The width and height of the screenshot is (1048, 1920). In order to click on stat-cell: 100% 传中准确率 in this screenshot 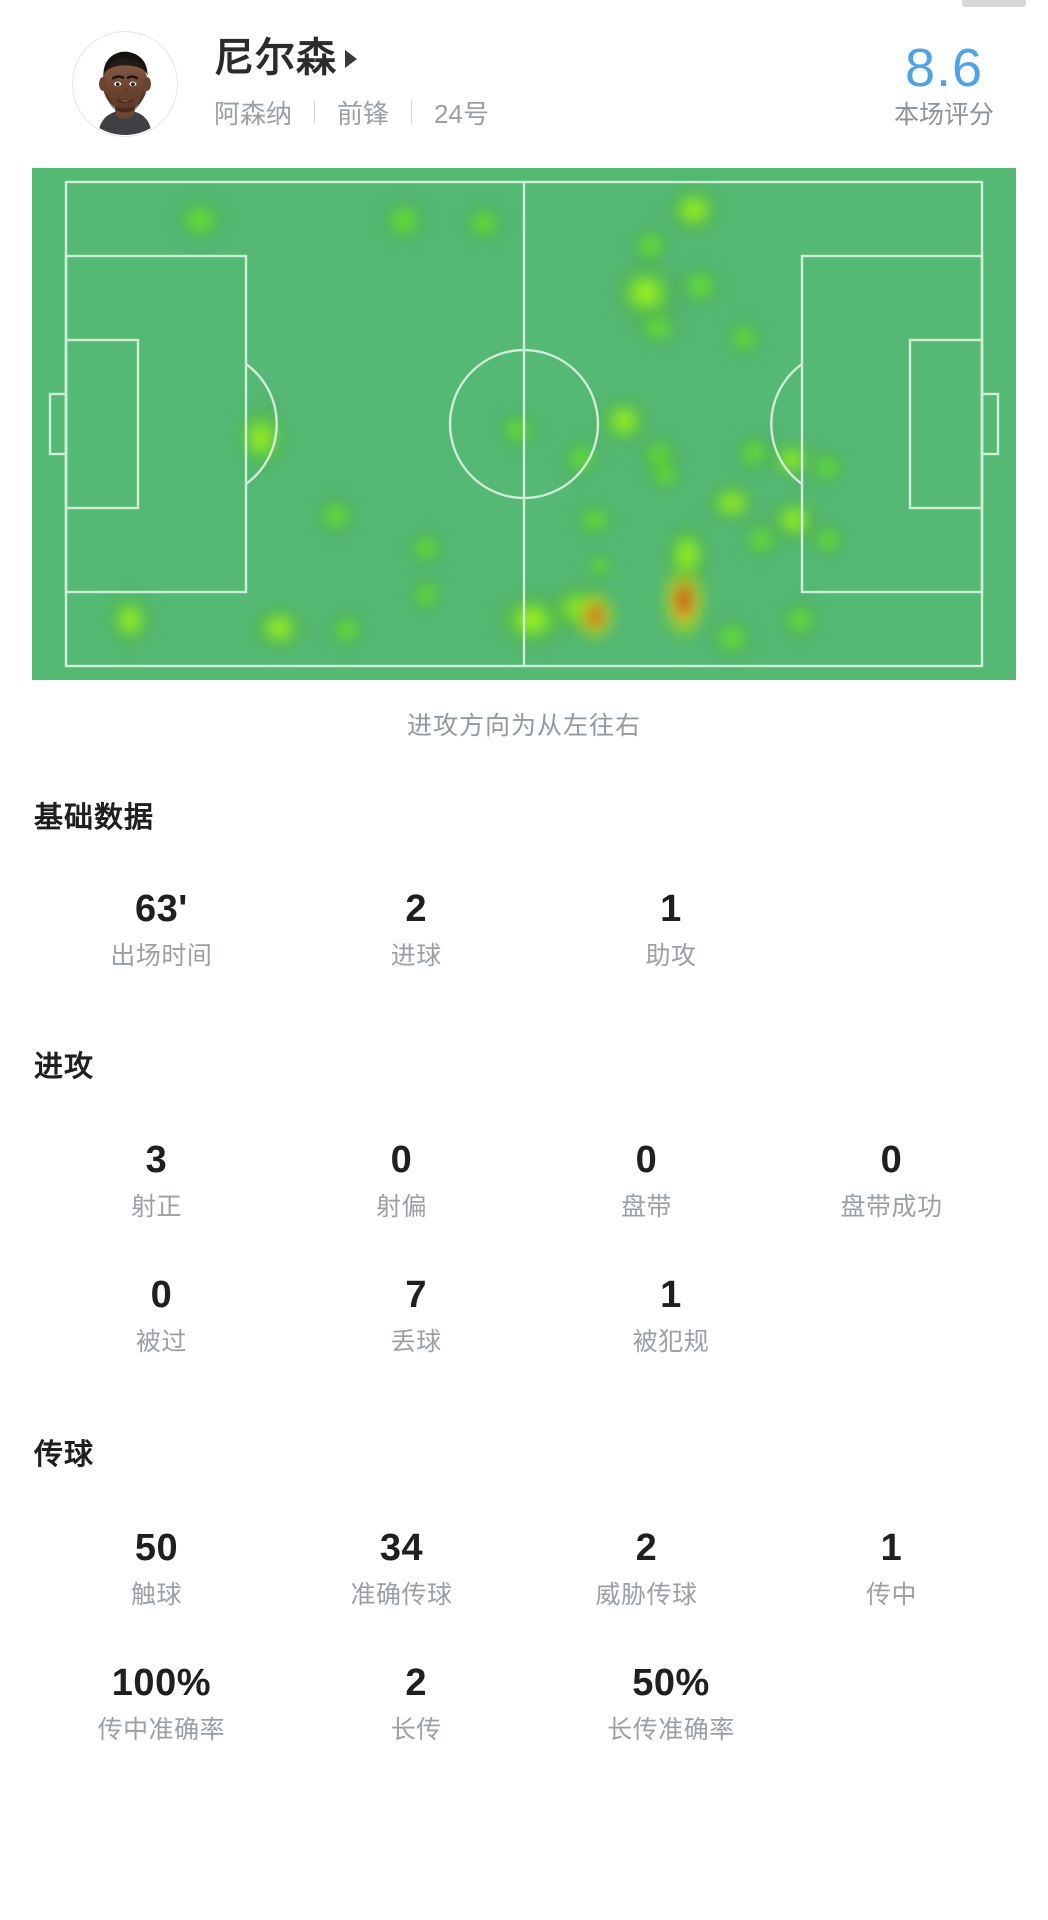, I will do `click(161, 1703)`.